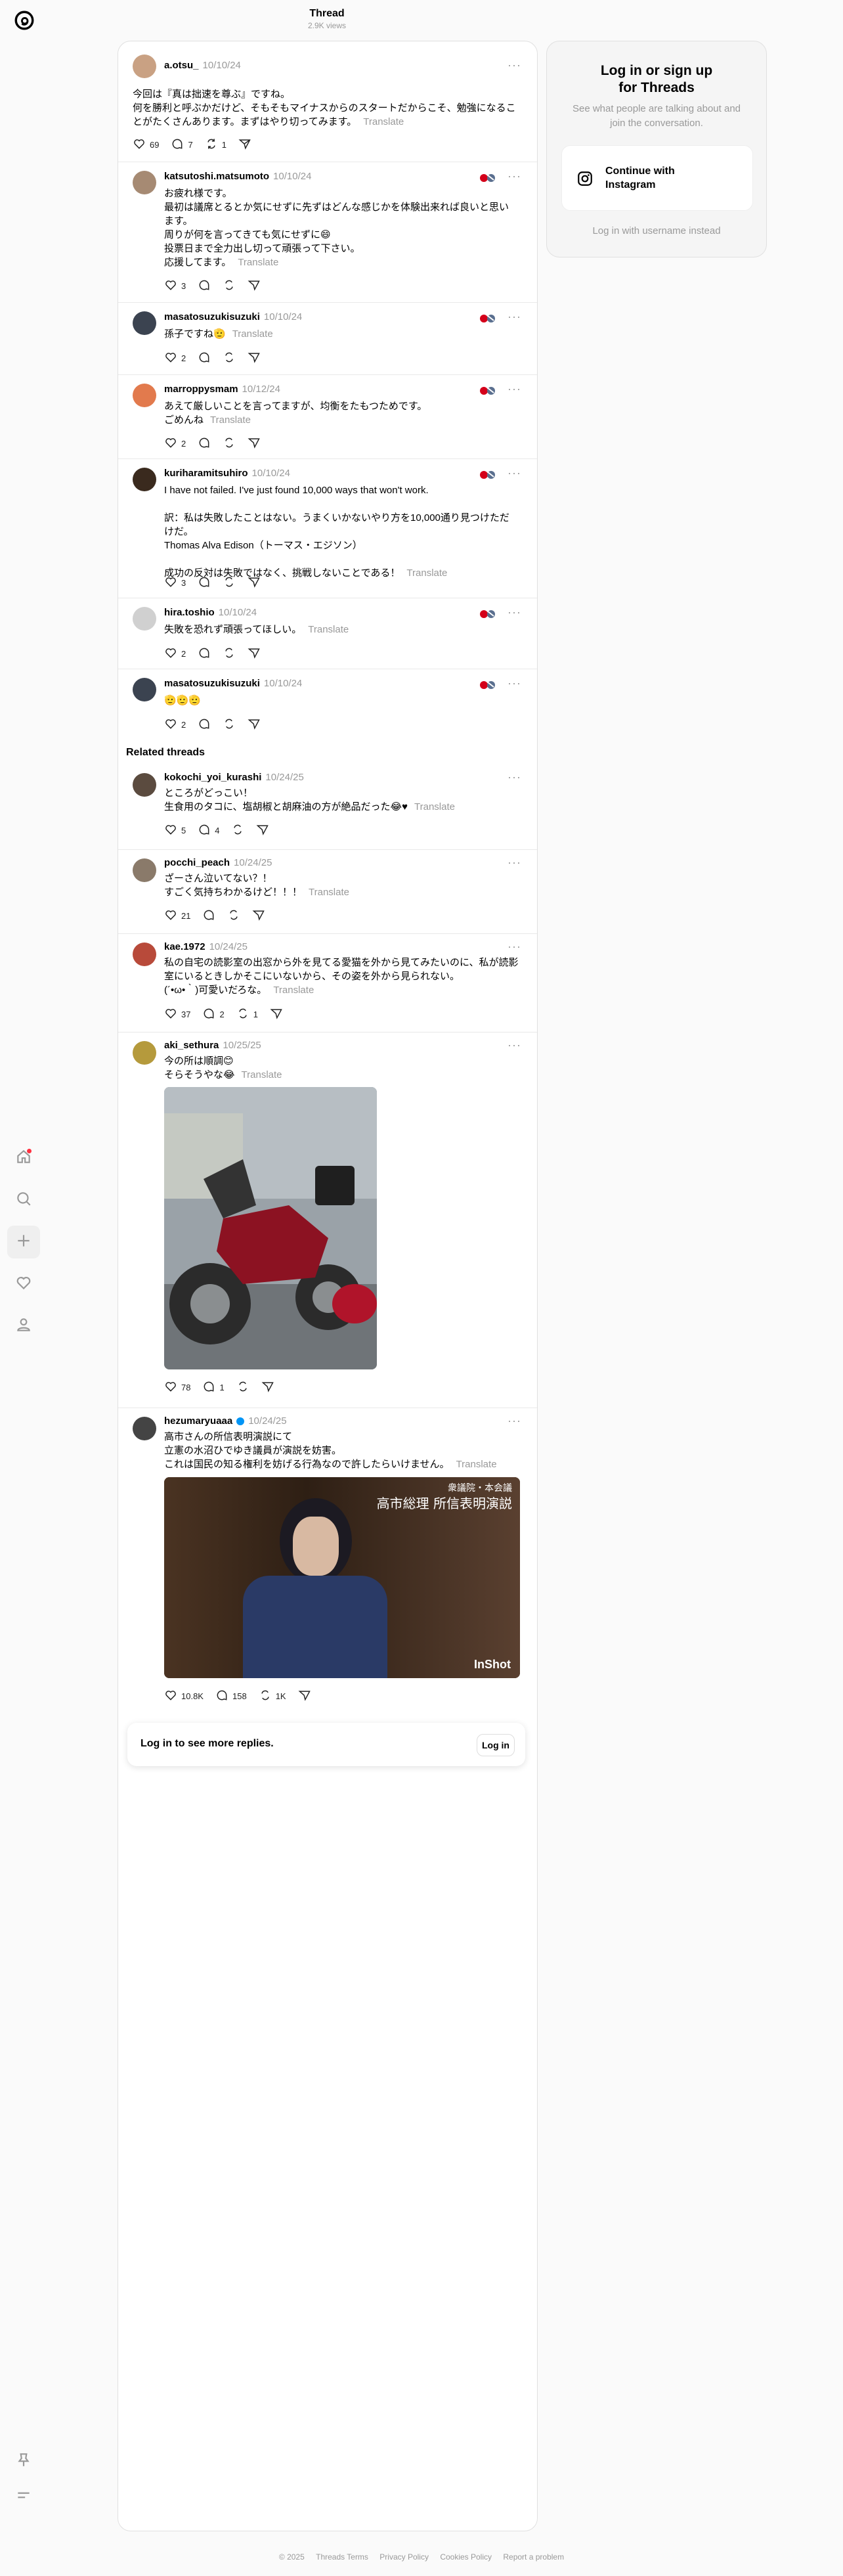  Describe the element at coordinates (23, 1242) in the screenshot. I see `nav-create` at that location.